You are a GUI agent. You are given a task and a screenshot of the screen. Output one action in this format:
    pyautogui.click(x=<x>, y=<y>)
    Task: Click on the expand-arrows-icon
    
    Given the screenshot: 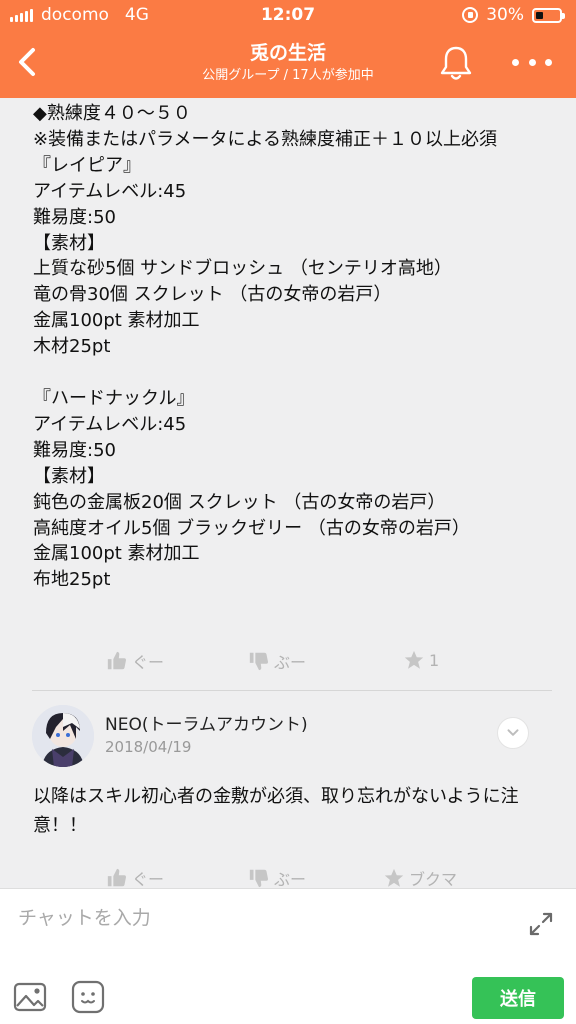 What is the action you would take?
    pyautogui.click(x=541, y=924)
    